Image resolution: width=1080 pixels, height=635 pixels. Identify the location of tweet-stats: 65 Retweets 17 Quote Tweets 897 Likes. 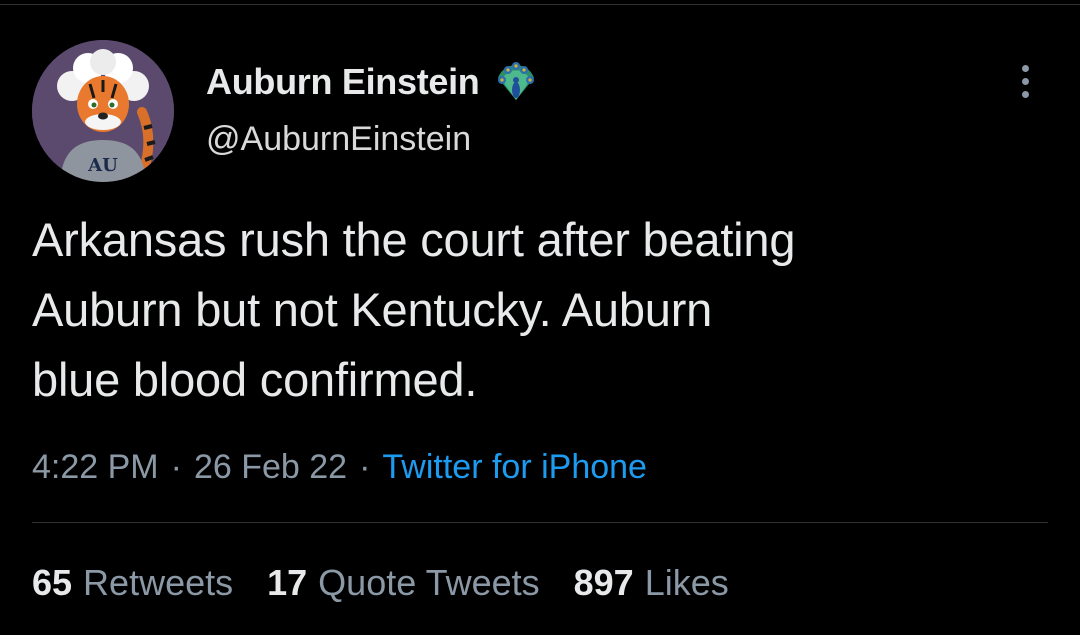
(380, 583).